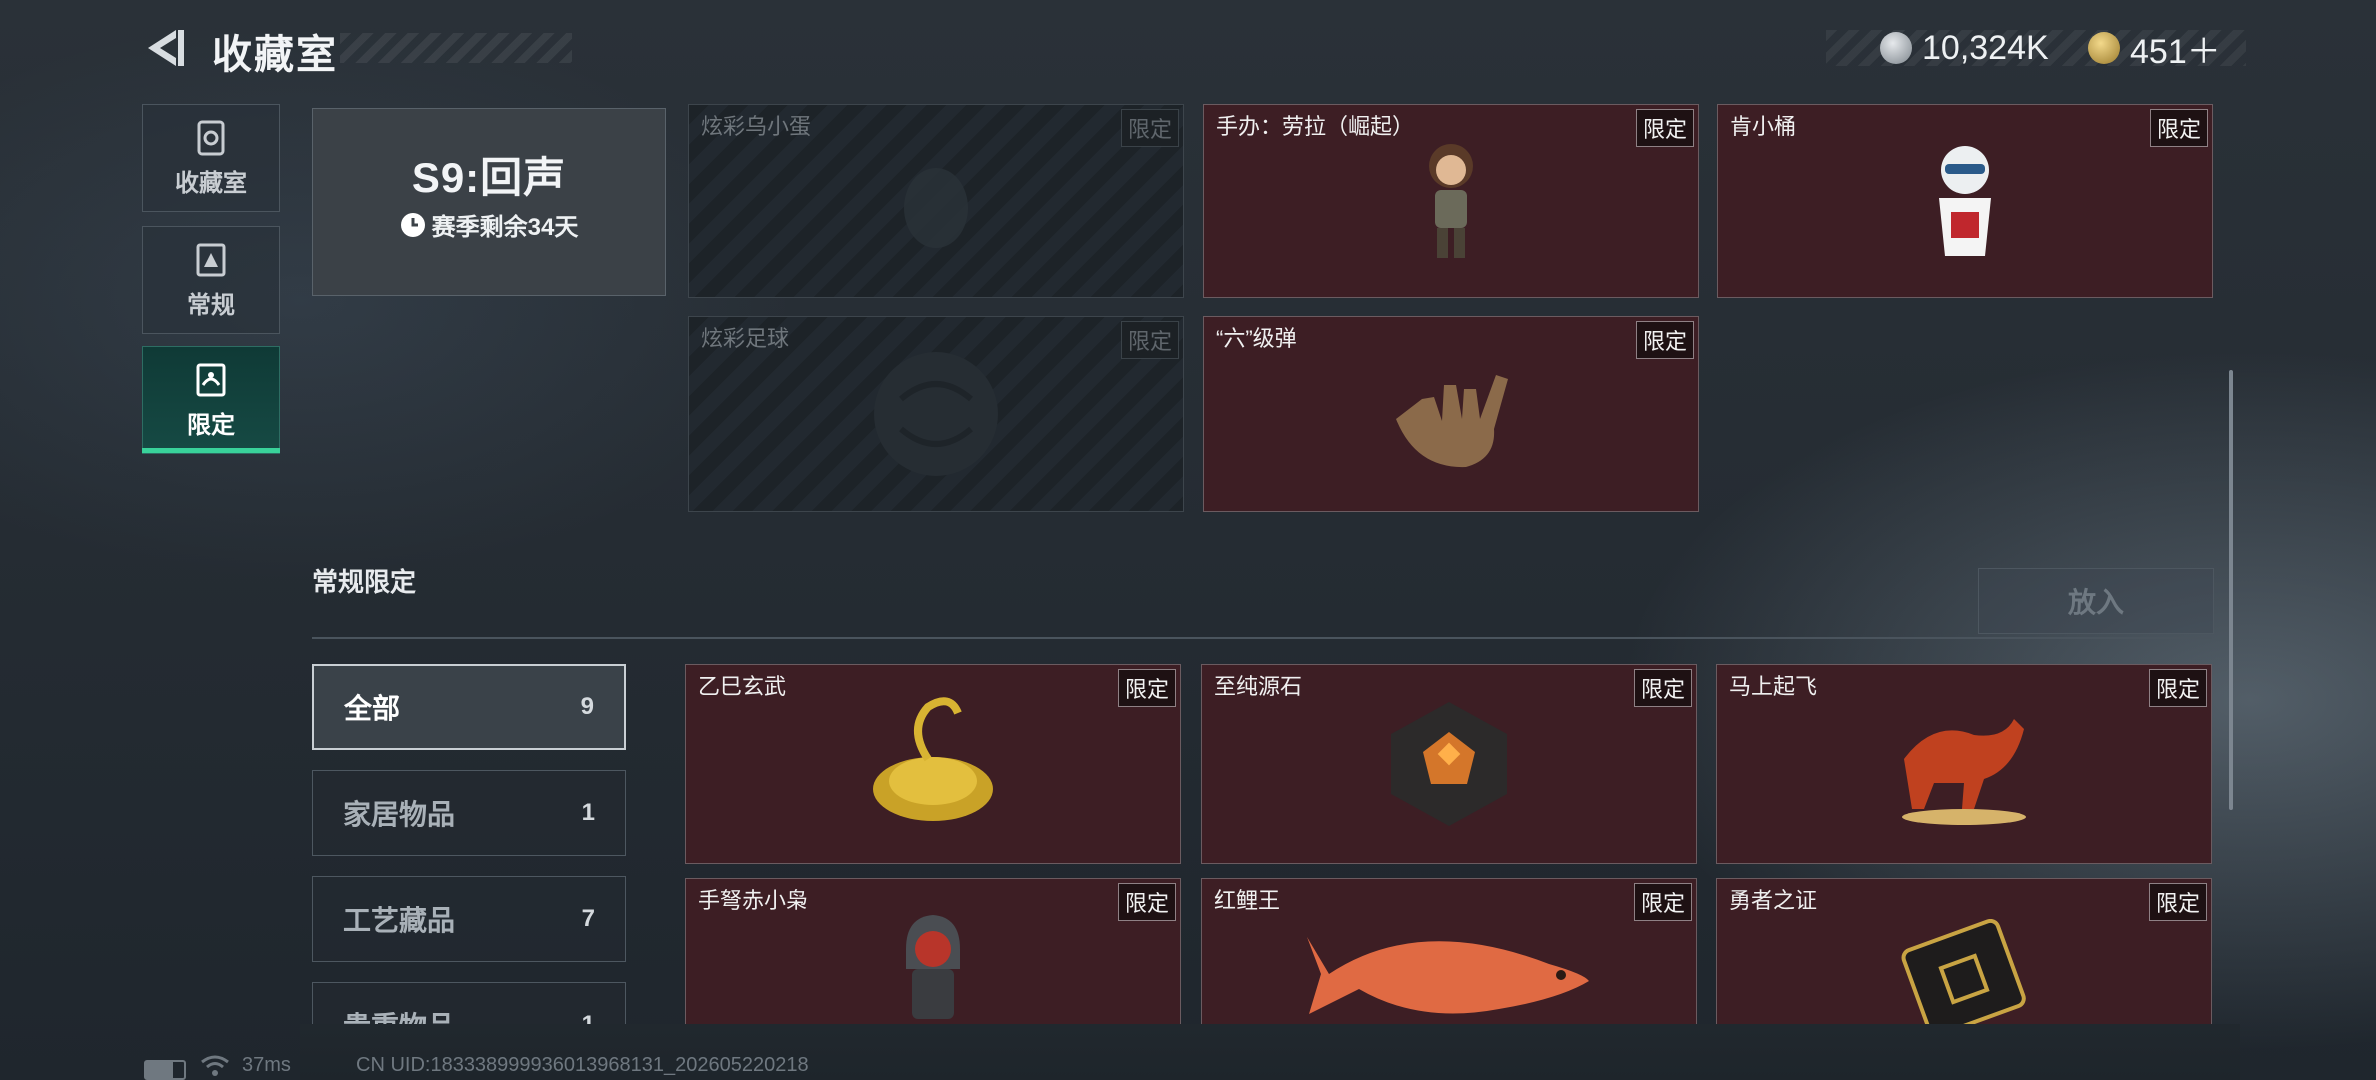 The width and height of the screenshot is (2376, 1080). What do you see at coordinates (1773, 900) in the screenshot?
I see `card-name: 勇者之证` at bounding box center [1773, 900].